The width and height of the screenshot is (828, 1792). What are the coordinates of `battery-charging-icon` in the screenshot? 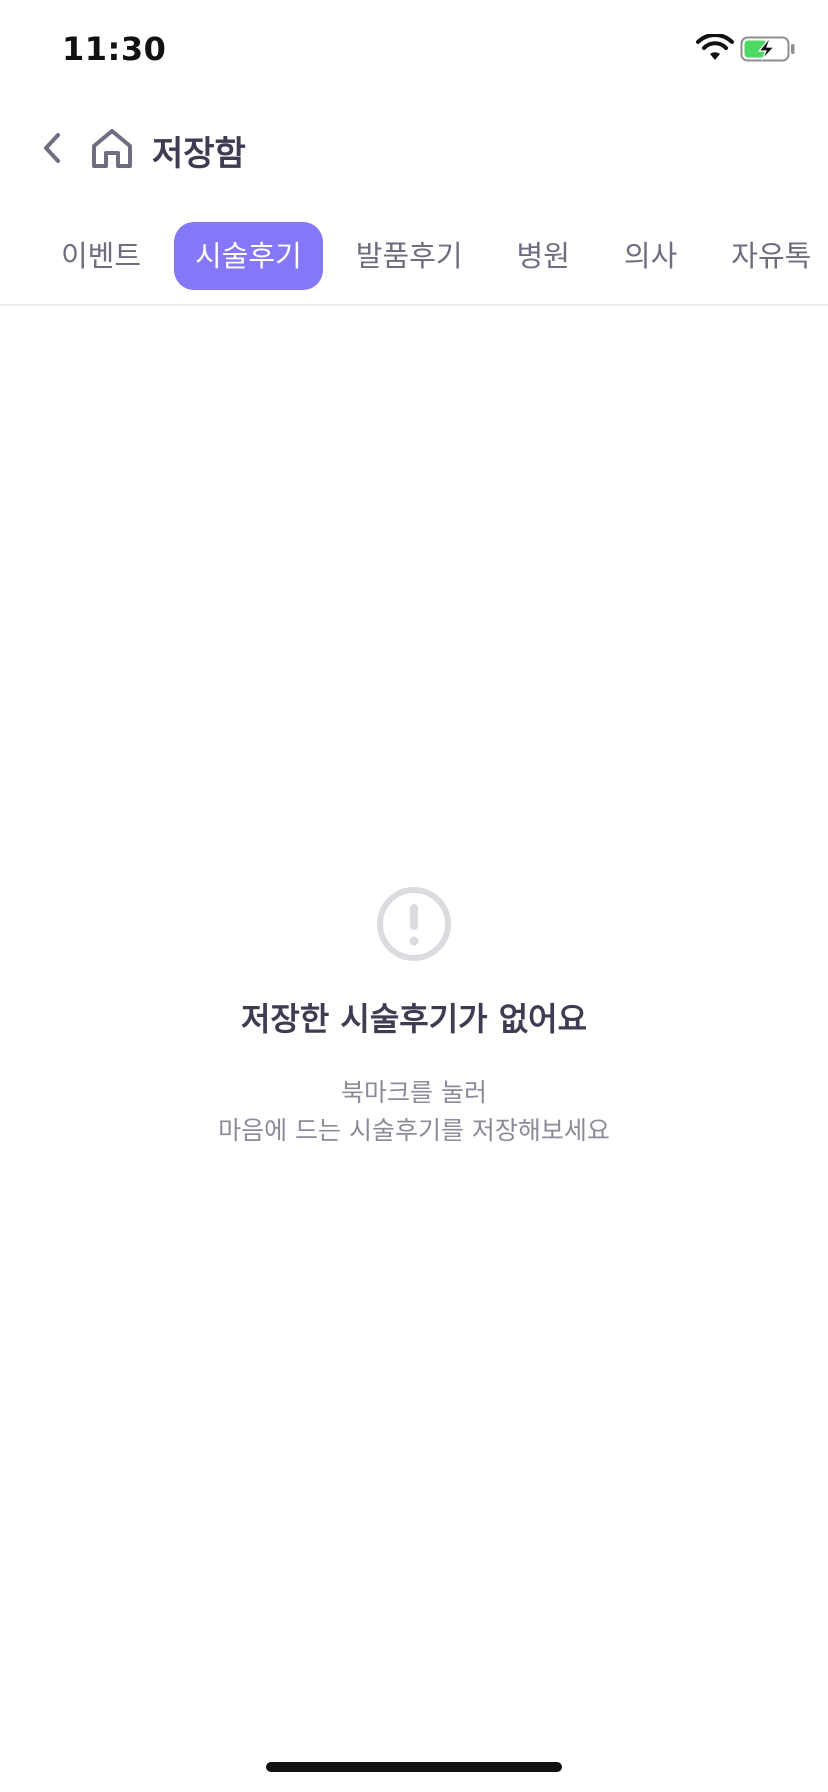 It's located at (767, 49).